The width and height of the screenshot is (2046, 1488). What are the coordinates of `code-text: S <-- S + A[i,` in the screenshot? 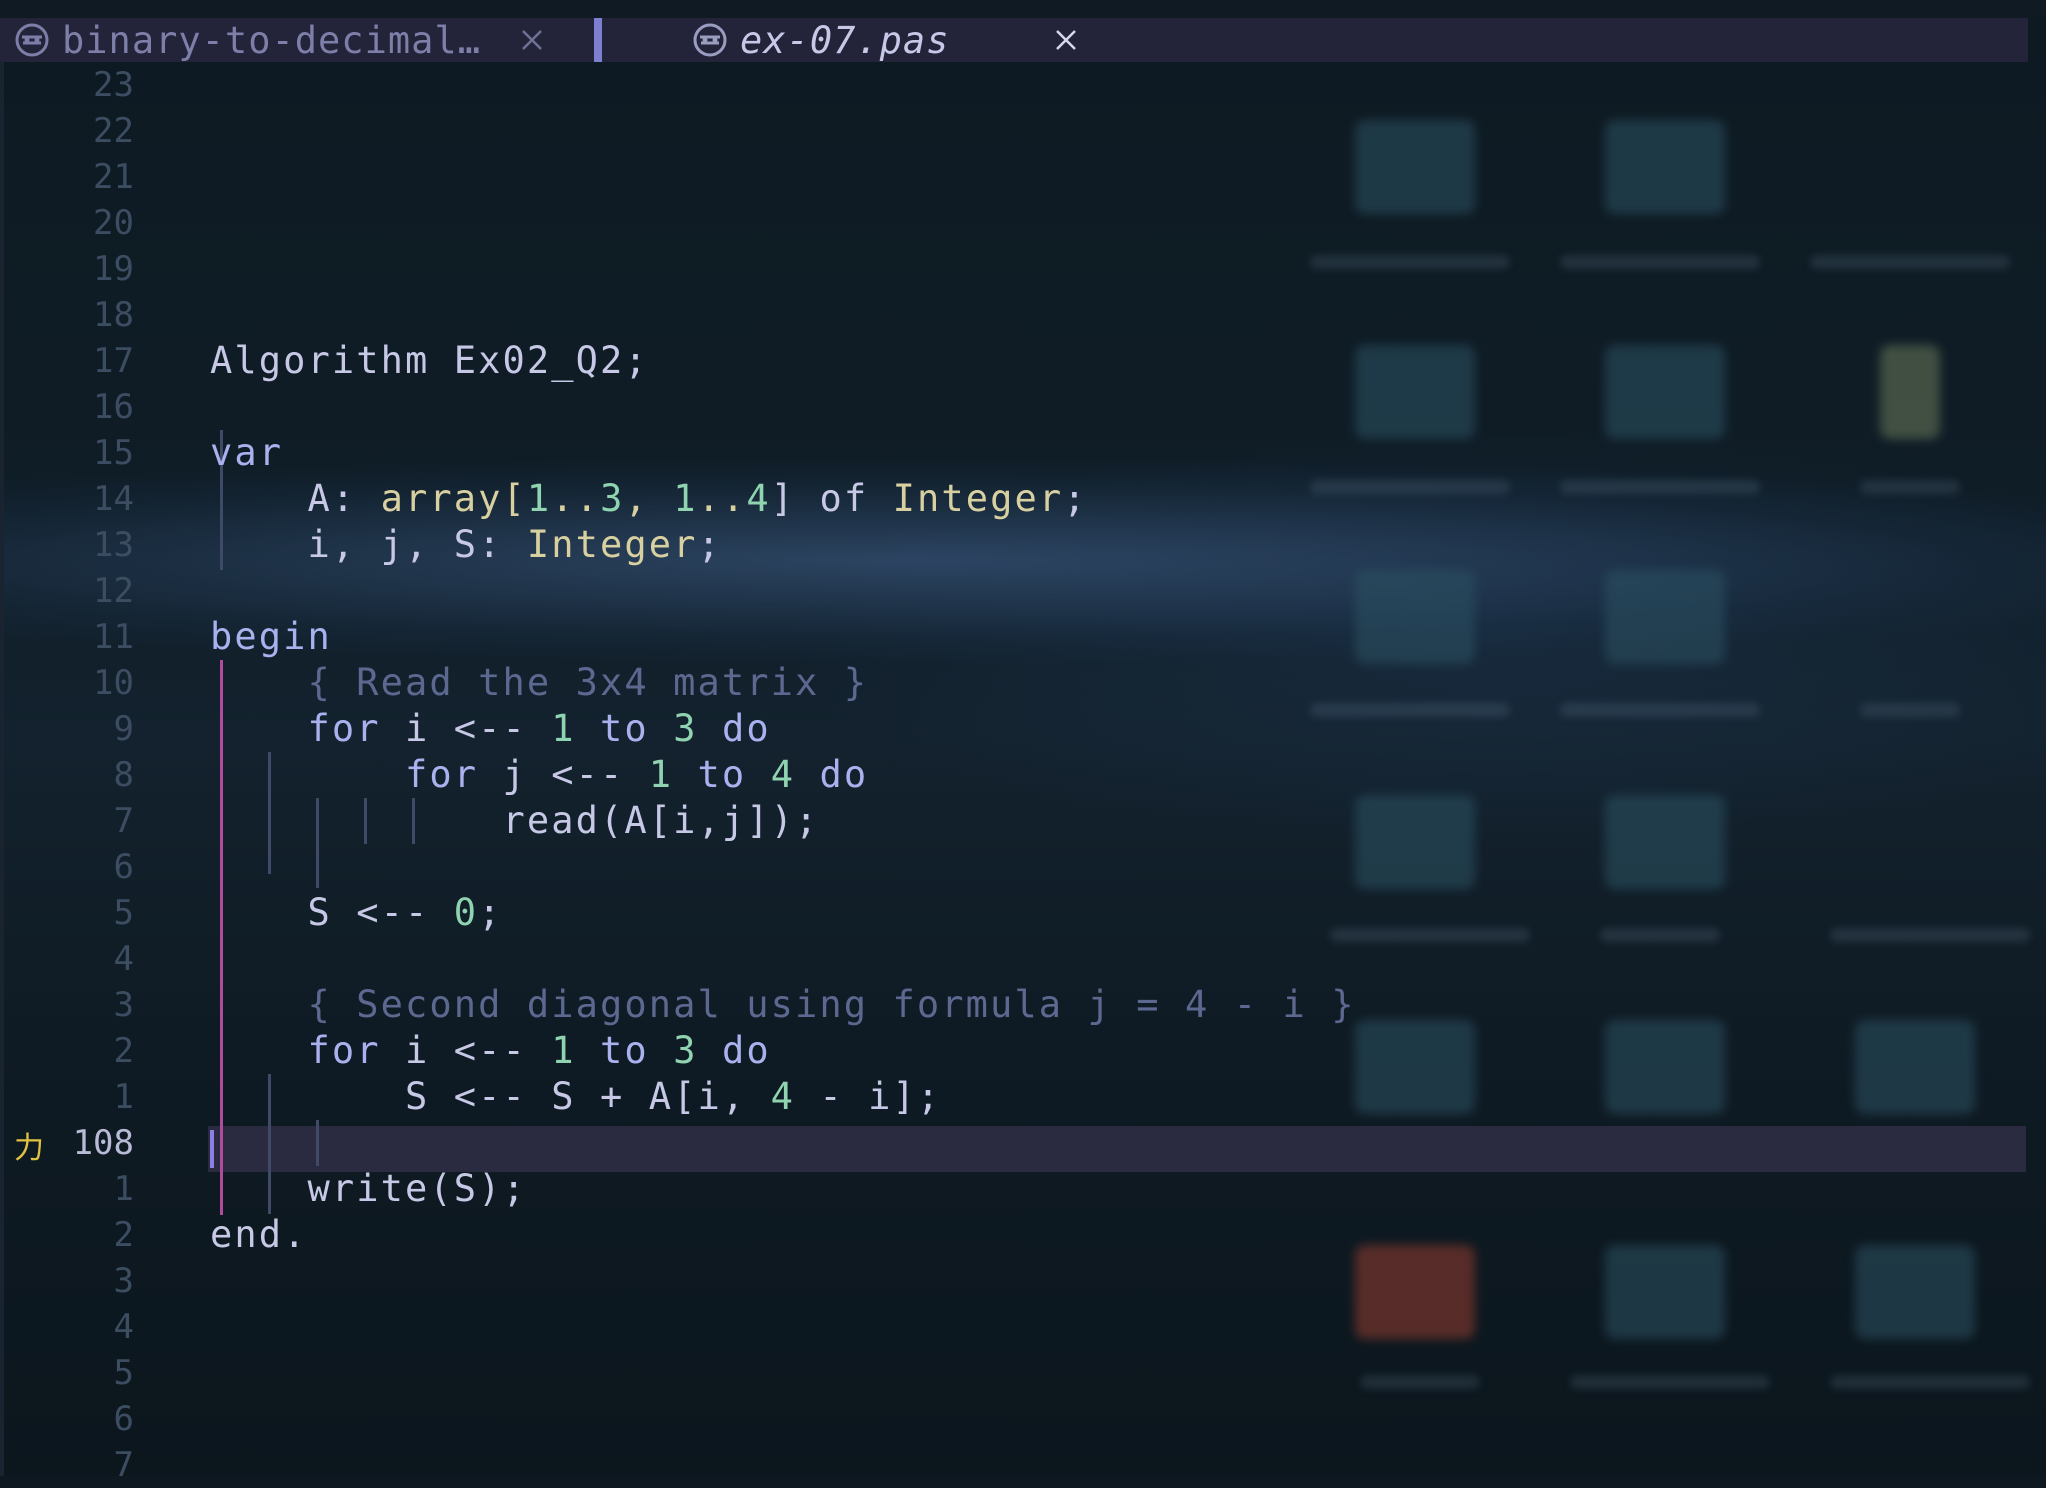 It's located at (490, 1096).